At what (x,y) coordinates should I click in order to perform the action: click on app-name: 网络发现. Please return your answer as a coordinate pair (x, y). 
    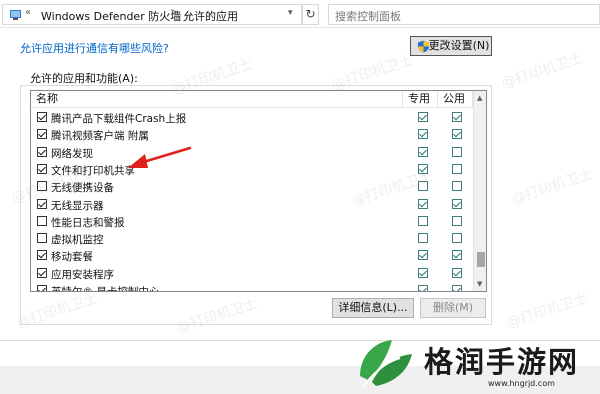
    Looking at the image, I should click on (72, 153).